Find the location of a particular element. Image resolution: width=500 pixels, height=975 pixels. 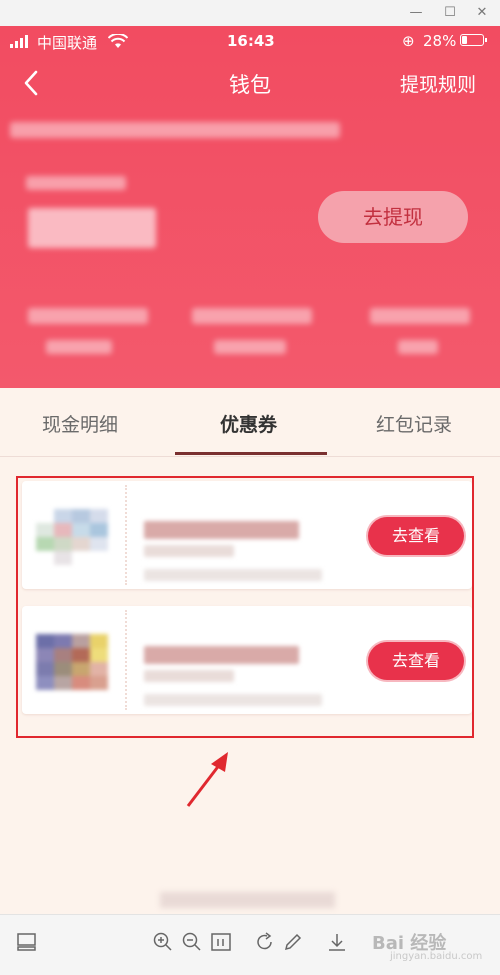

clock: 16:43 is located at coordinates (251, 41).